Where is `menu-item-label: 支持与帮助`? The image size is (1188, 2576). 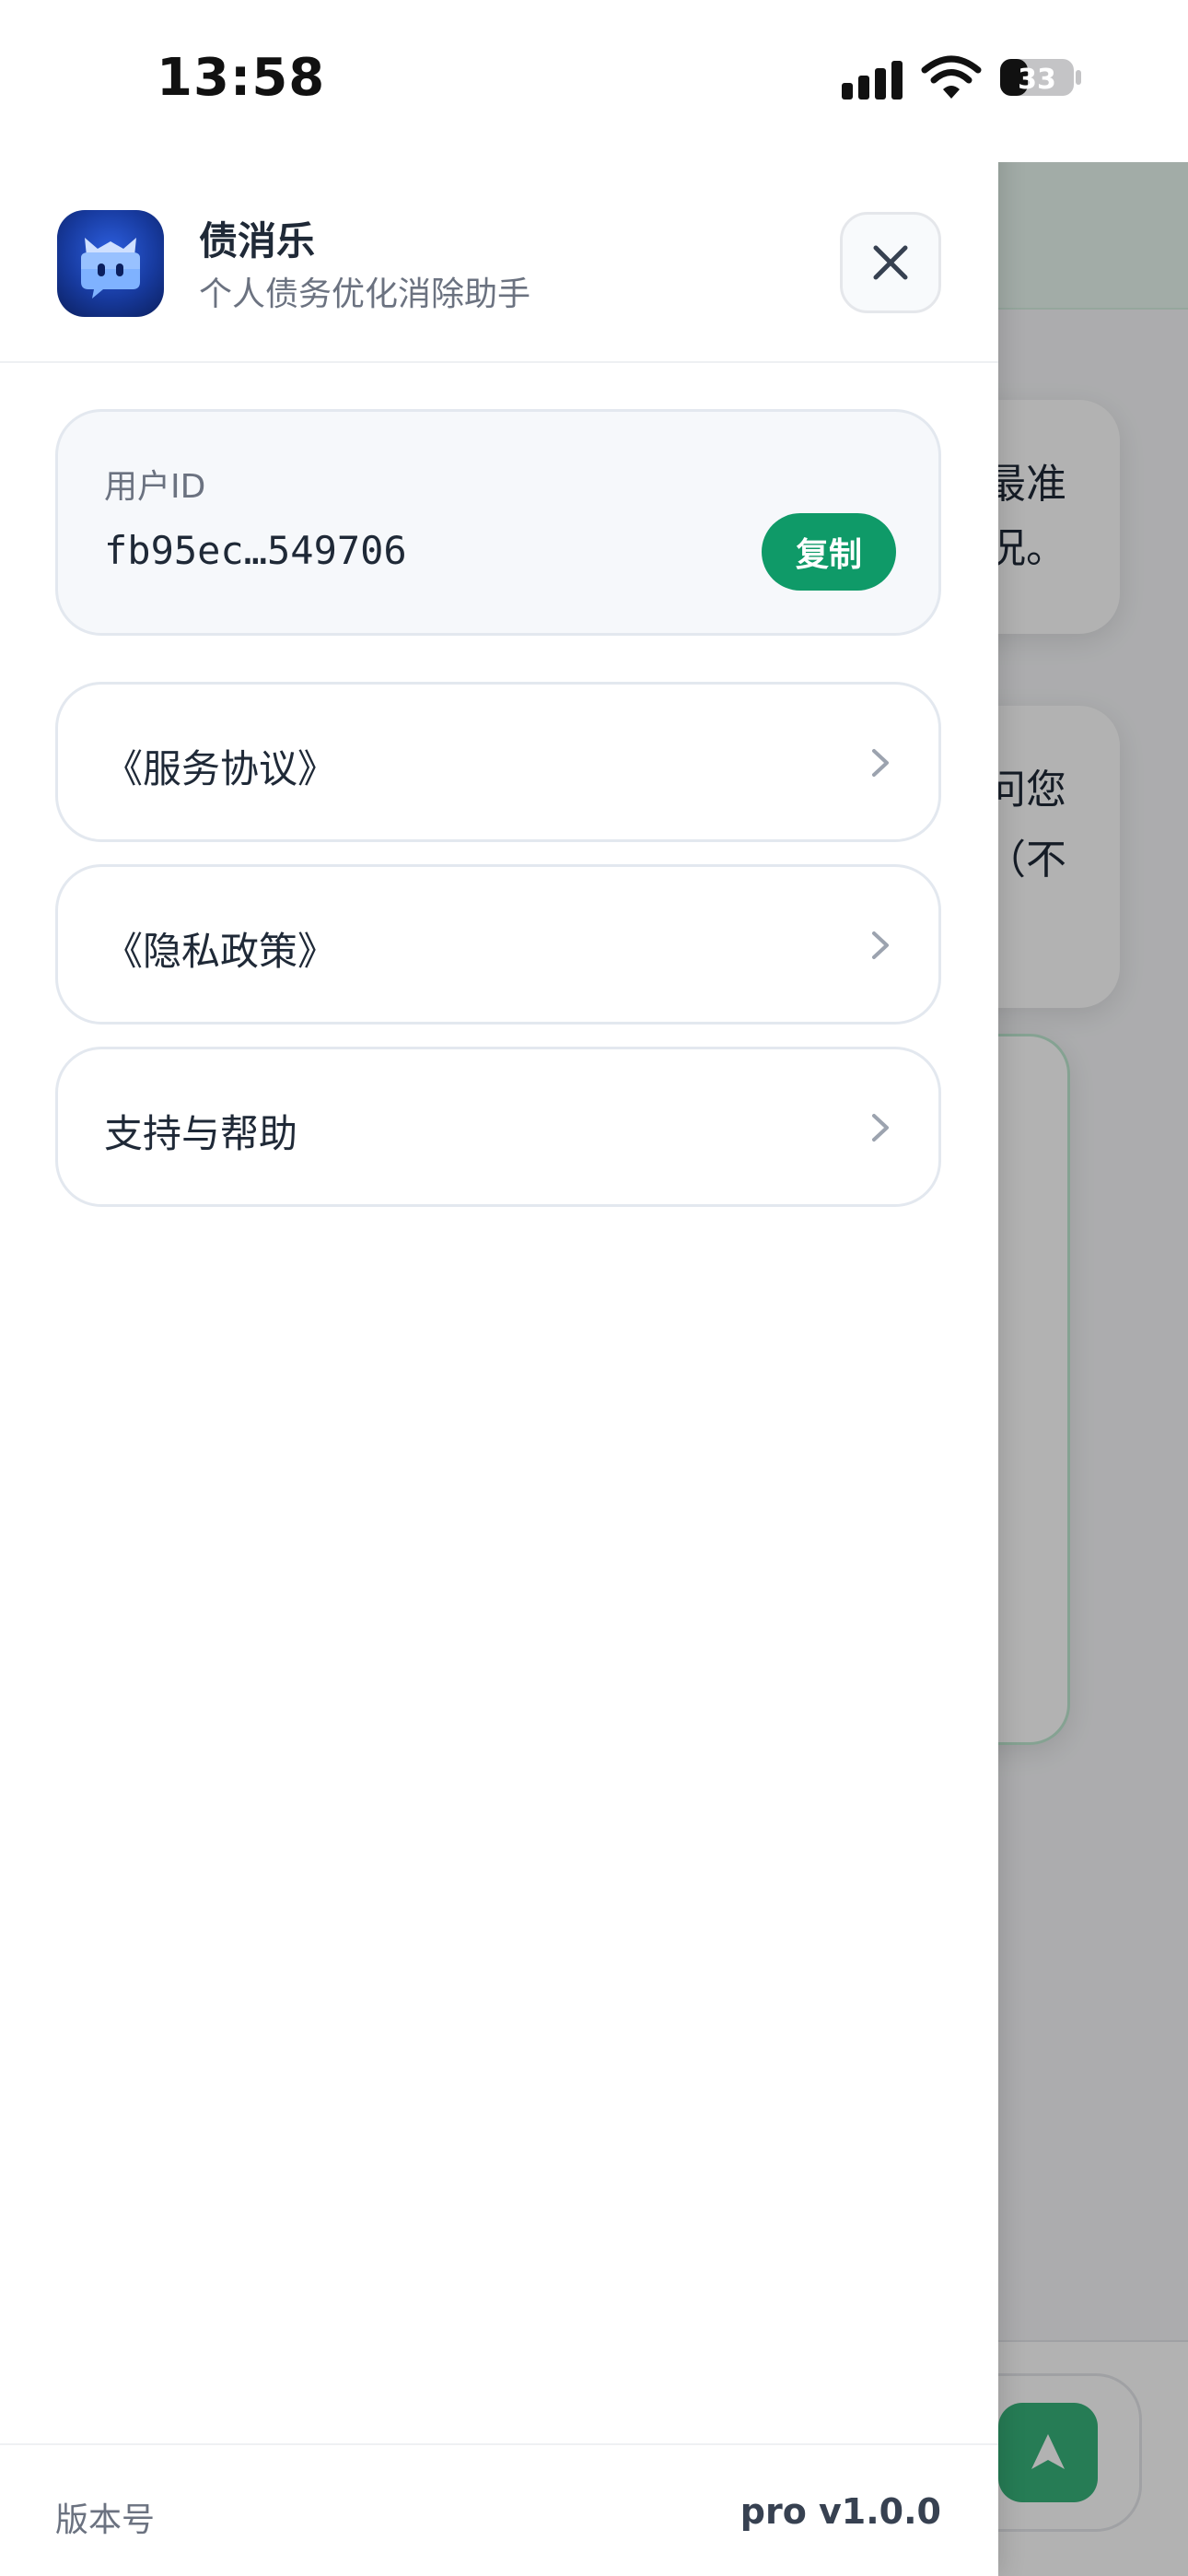
menu-item-label: 支持与帮助 is located at coordinates (201, 1133).